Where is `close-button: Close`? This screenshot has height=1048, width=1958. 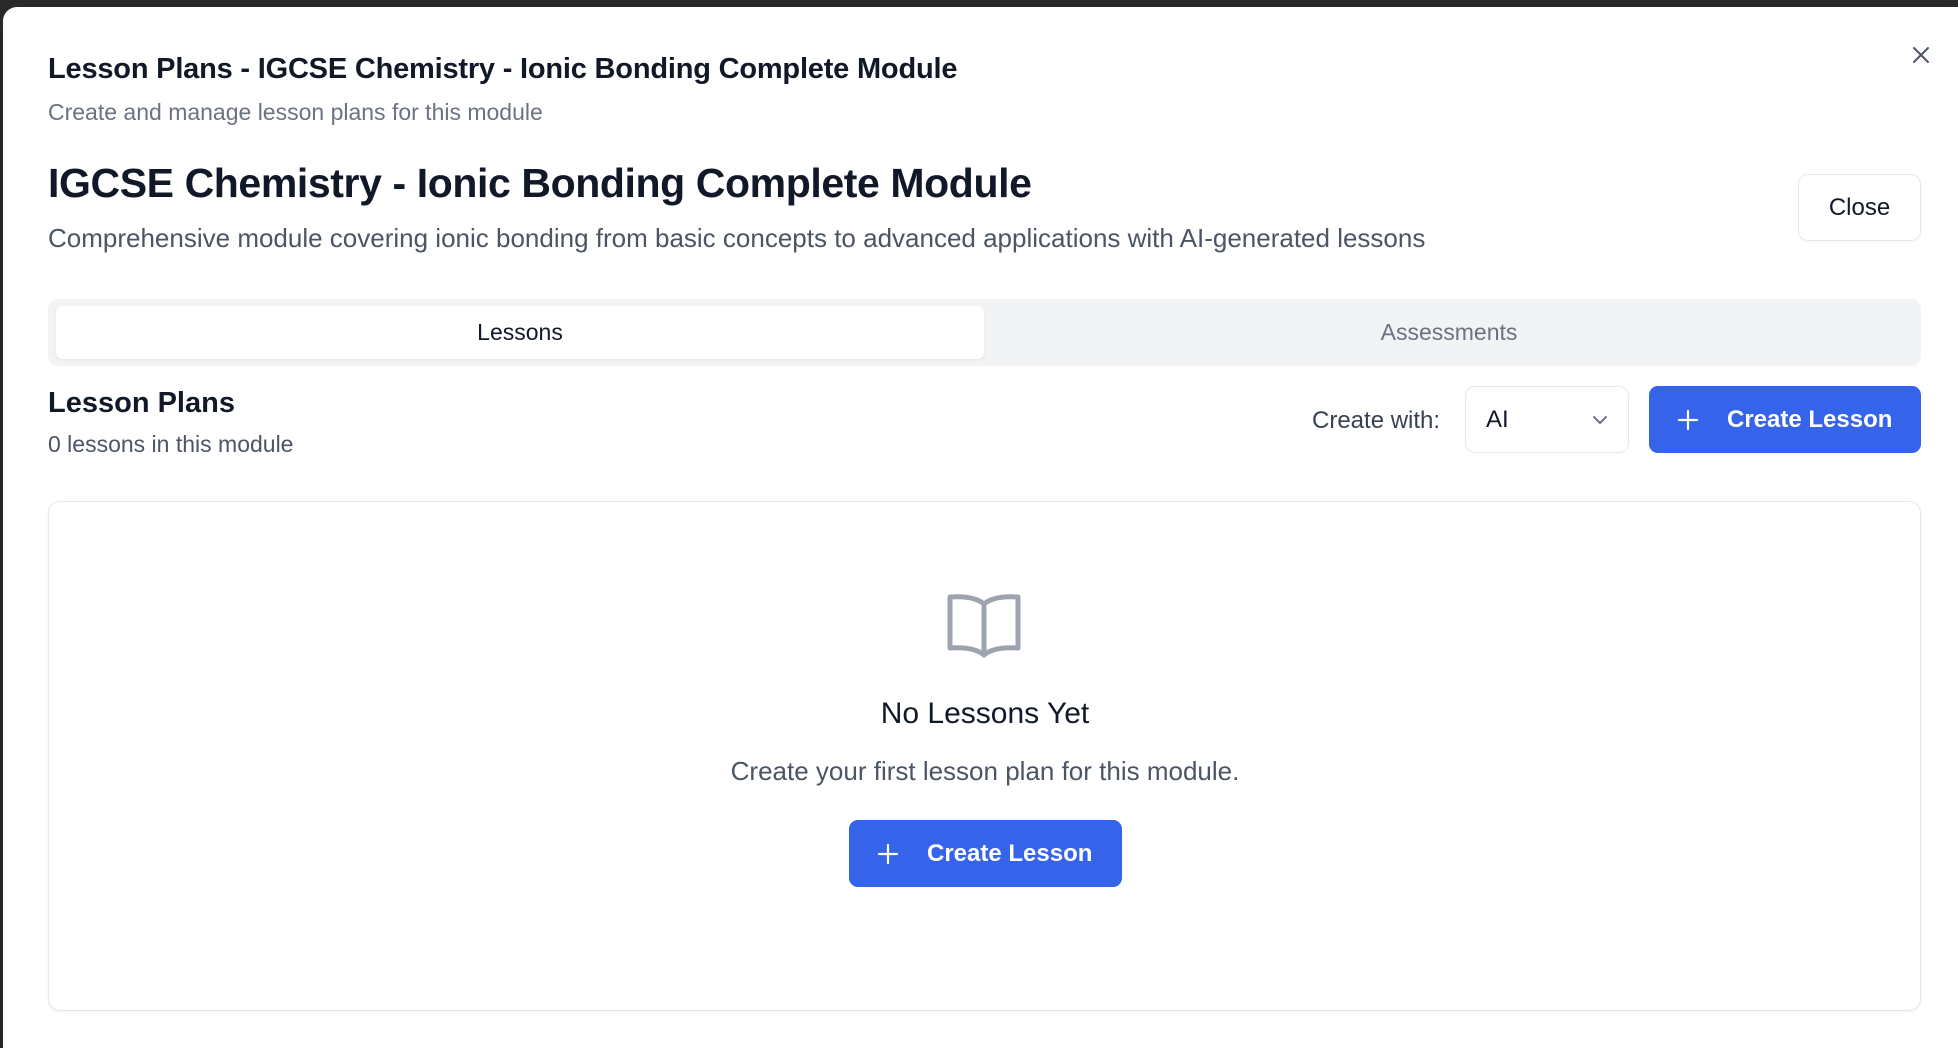 close-button: Close is located at coordinates (1859, 207).